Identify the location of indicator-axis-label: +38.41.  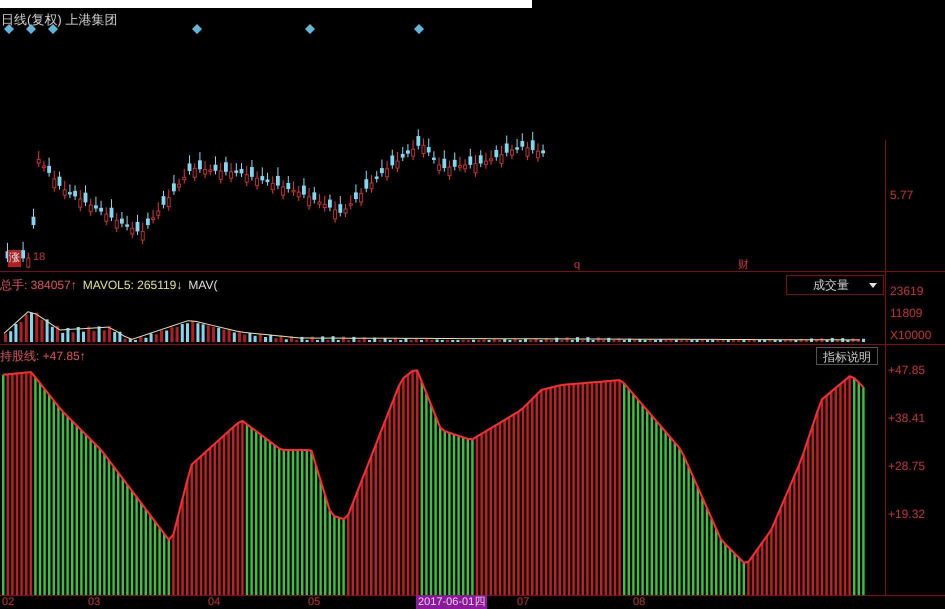
(907, 418).